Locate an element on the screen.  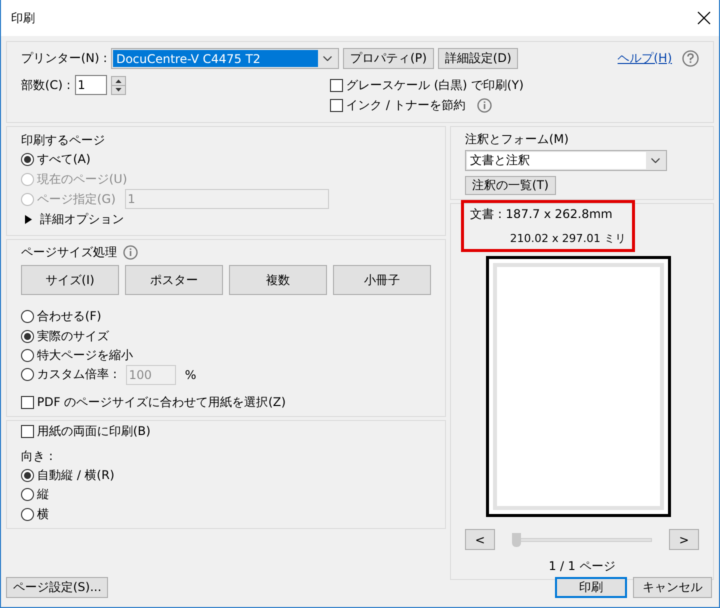
cancel-button: キャンセル is located at coordinates (672, 587).